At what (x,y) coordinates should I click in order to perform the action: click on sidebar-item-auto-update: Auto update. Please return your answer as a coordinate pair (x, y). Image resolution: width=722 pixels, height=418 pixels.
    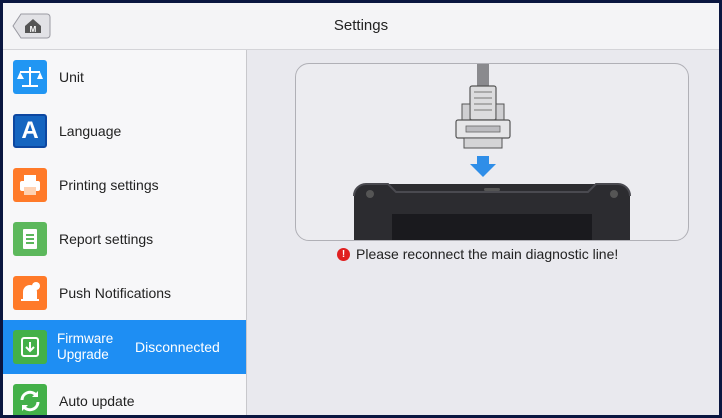
    Looking at the image, I should click on (124, 394).